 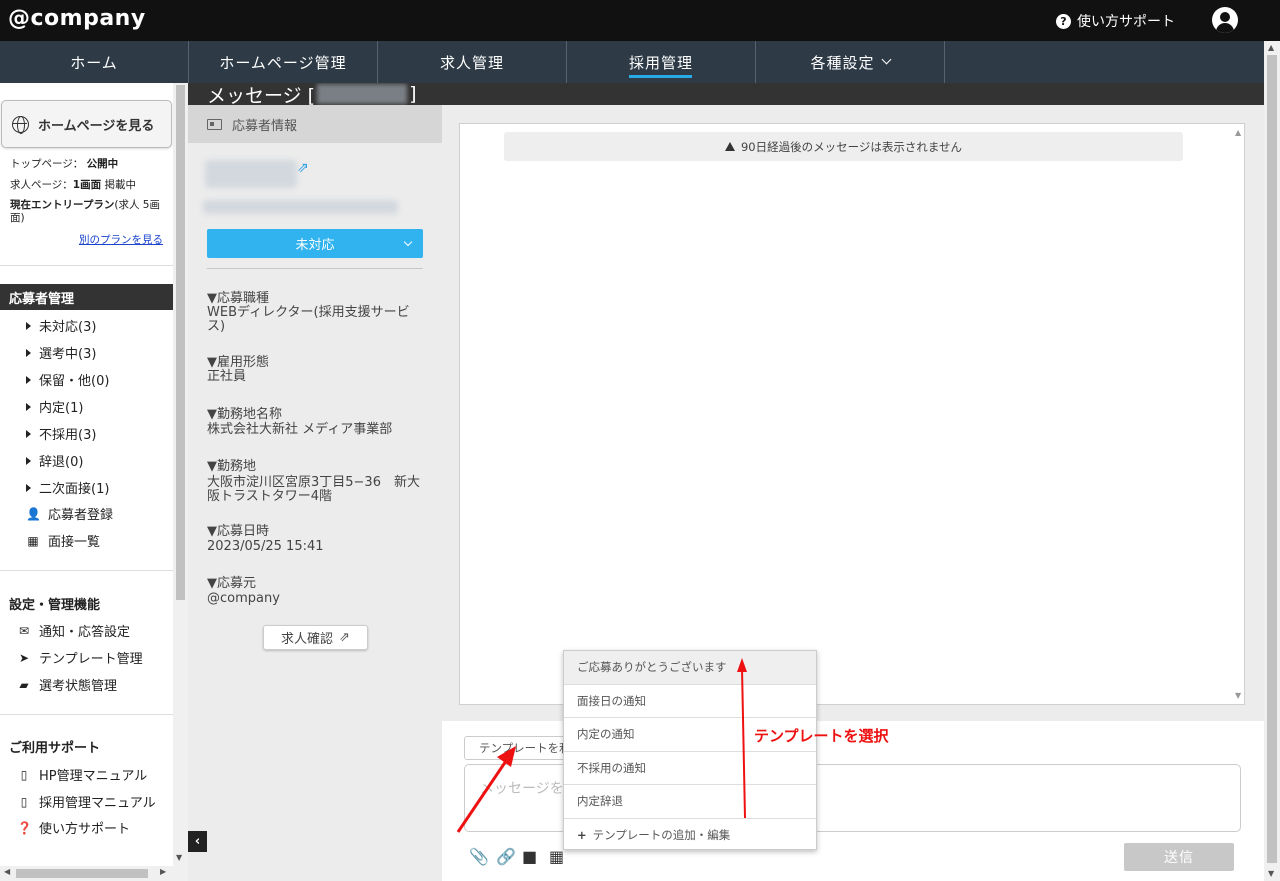 I want to click on field-label-workplace-name: ▼勤務地名称, so click(x=244, y=414).